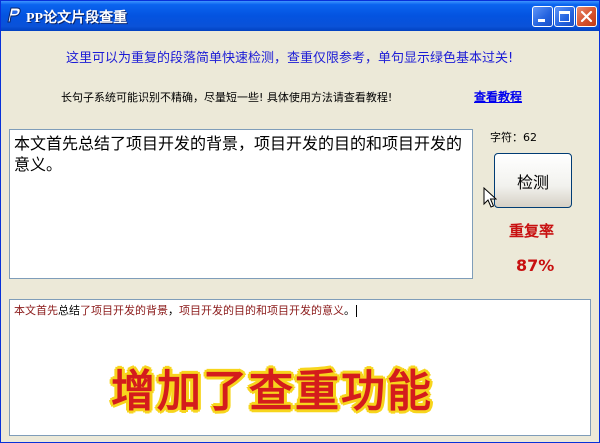 This screenshot has width=600, height=443. Describe the element at coordinates (261, 310) in the screenshot. I see `result-segment: 项目开发的目的和项目开发的意义` at that location.